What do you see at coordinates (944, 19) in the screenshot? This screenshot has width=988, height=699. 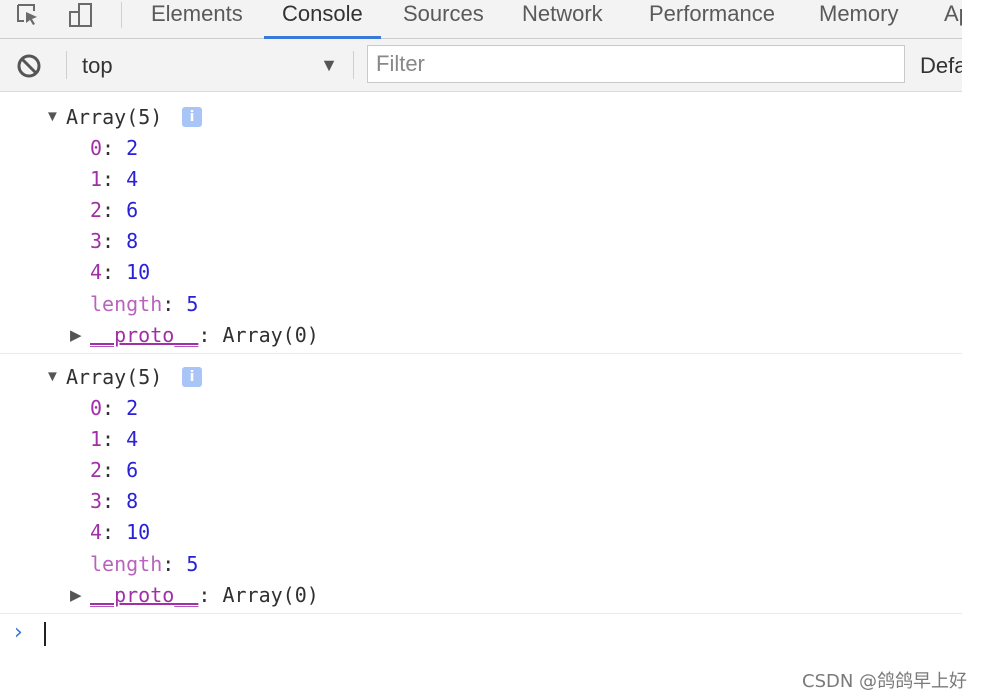 I see `tab-application: Ap` at bounding box center [944, 19].